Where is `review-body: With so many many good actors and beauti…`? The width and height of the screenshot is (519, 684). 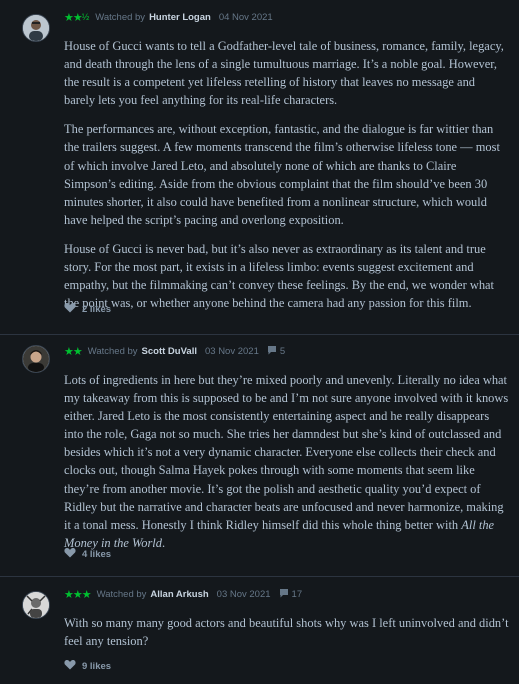 review-body: With so many many good actors and beauti… is located at coordinates (286, 632).